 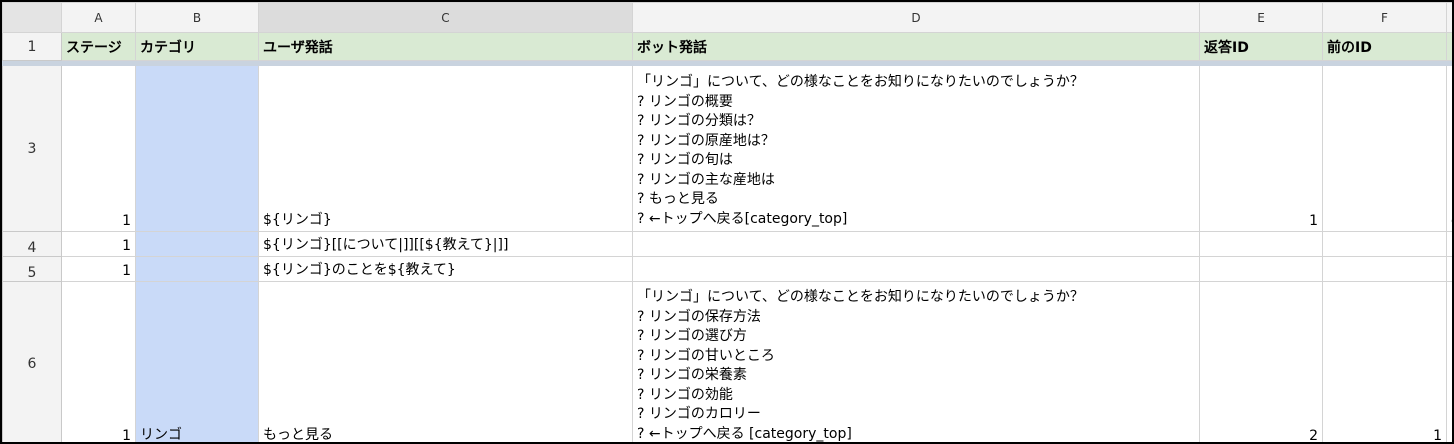 What do you see at coordinates (445, 269) in the screenshot?
I see `cell-user-utterance: ${リンゴ}のことを${教えて}` at bounding box center [445, 269].